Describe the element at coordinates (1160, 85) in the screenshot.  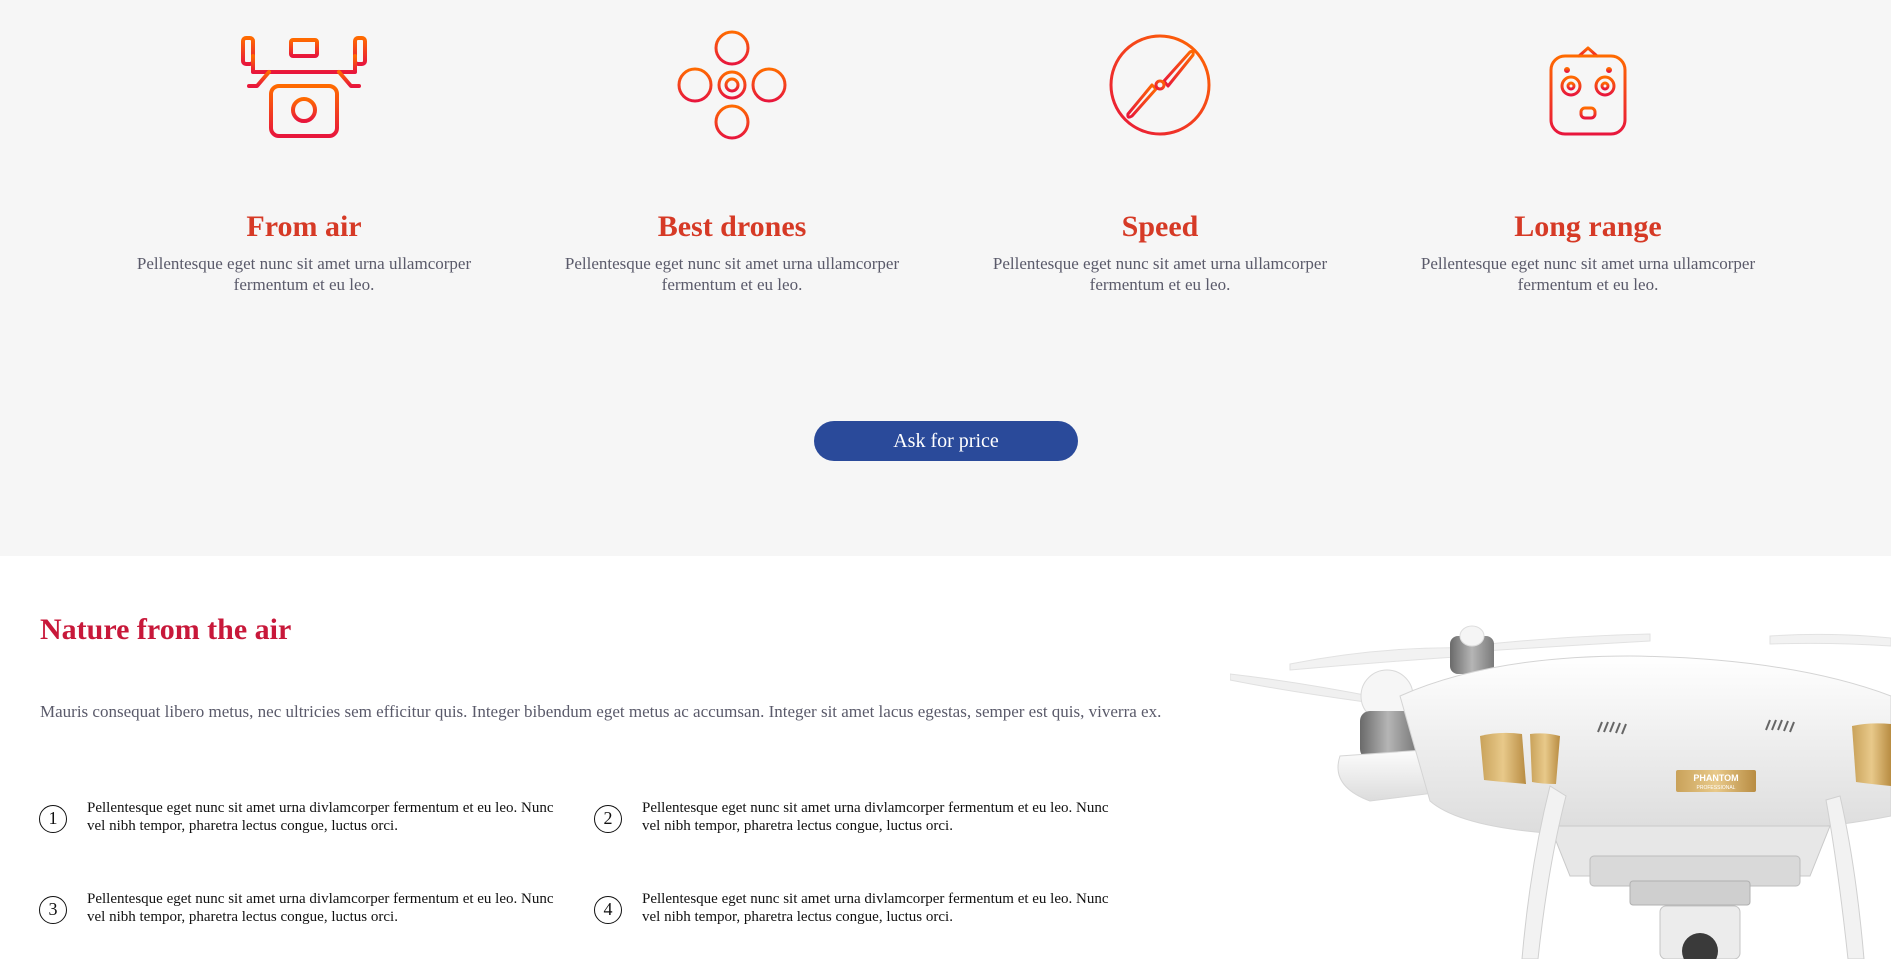
I see `propeller-icon` at that location.